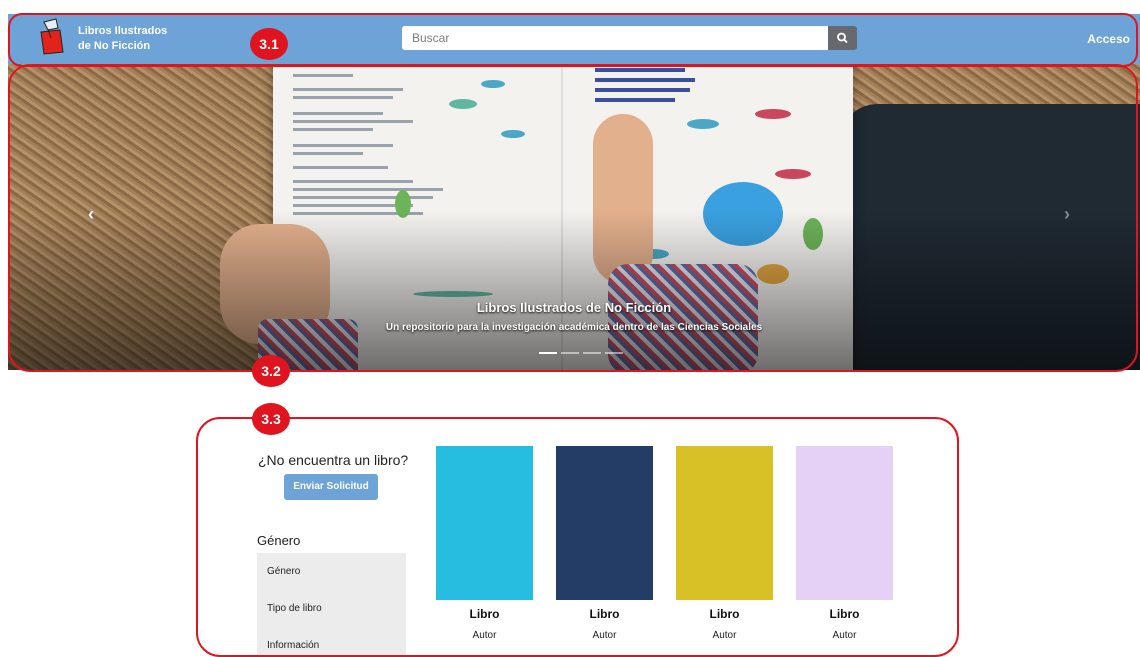 The image size is (1140, 657). I want to click on chevron-left-icon: ‹, so click(91, 214).